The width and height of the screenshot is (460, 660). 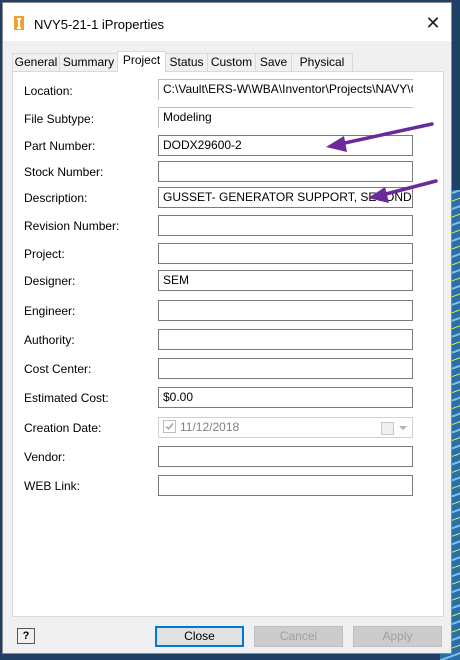 I want to click on authority-label: Authority:, so click(x=49, y=340).